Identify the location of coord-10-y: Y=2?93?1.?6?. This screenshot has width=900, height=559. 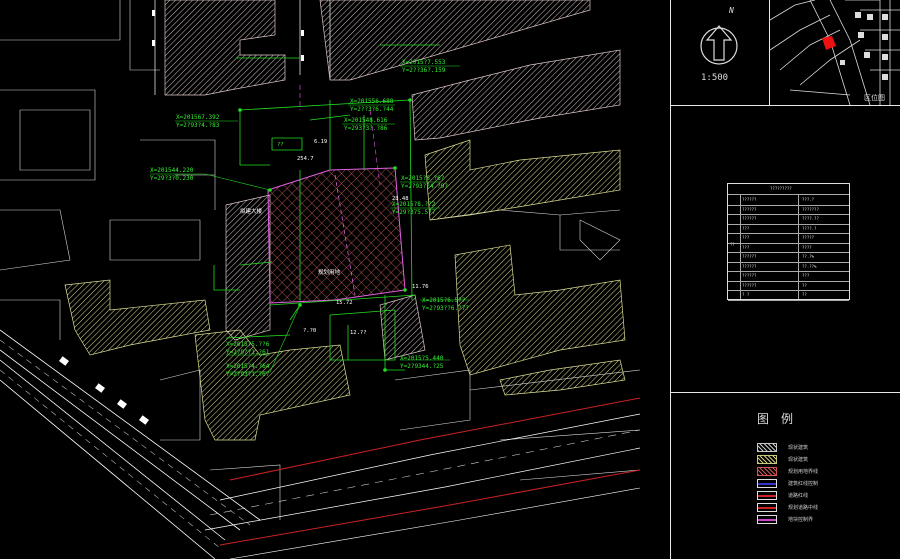
(248, 374).